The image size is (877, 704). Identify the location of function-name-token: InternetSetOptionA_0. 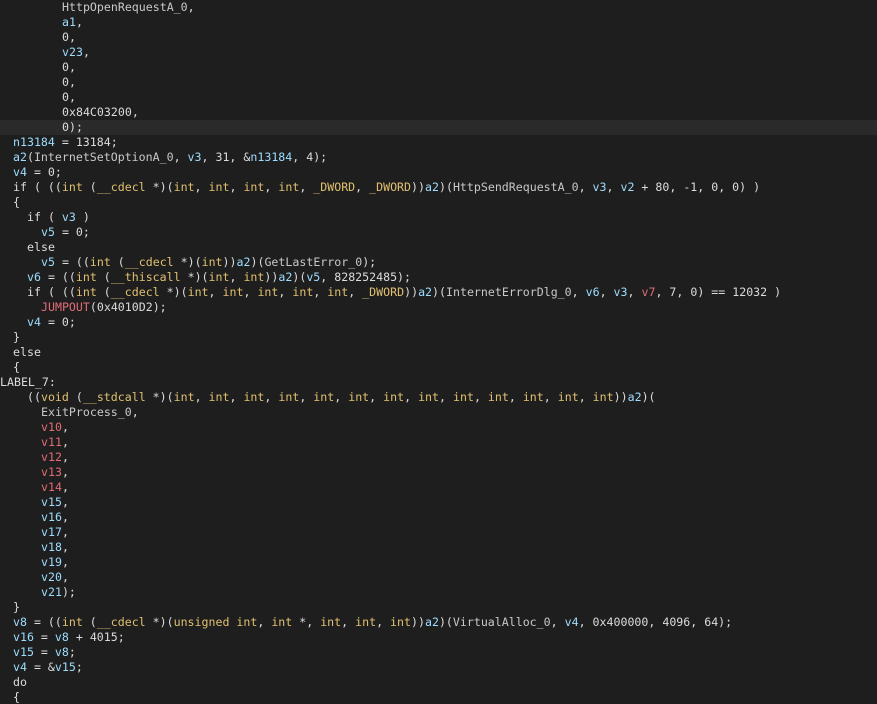
(104, 157).